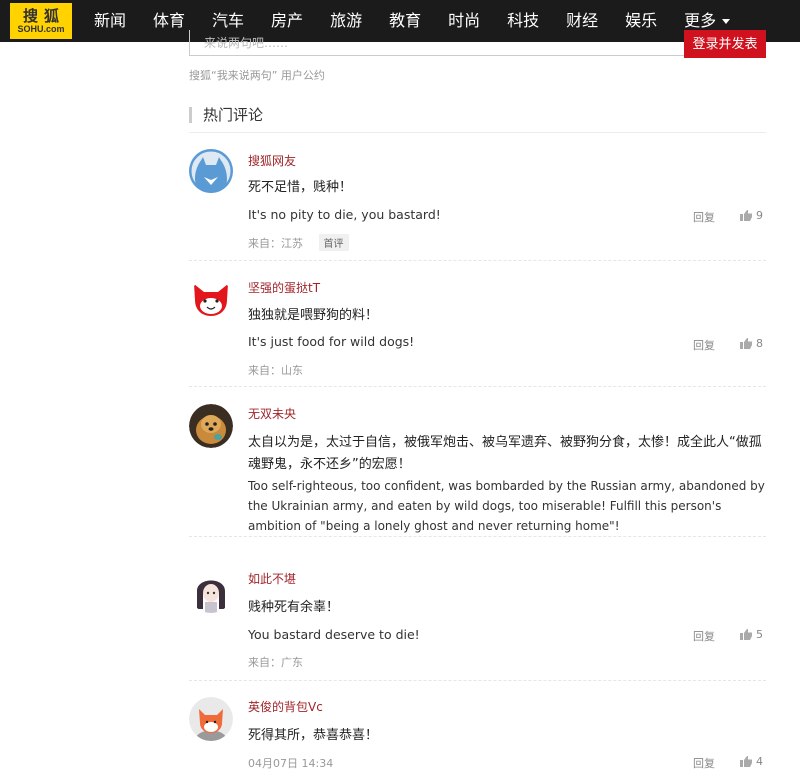 Image resolution: width=800 pixels, height=777 pixels. Describe the element at coordinates (477, 118) in the screenshot. I see `hot-comments-header: 热门评论` at that location.